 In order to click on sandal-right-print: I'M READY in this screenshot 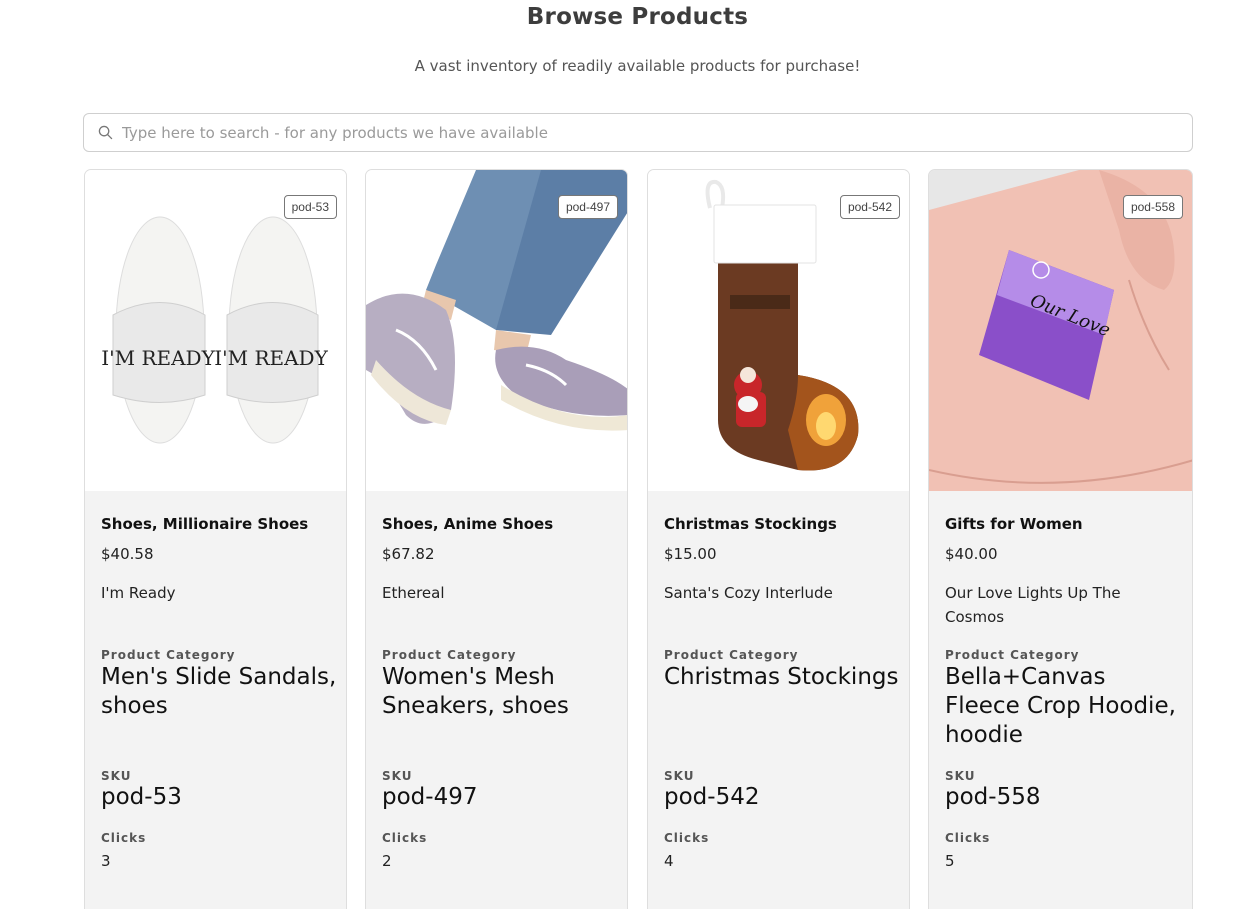, I will do `click(271, 358)`.